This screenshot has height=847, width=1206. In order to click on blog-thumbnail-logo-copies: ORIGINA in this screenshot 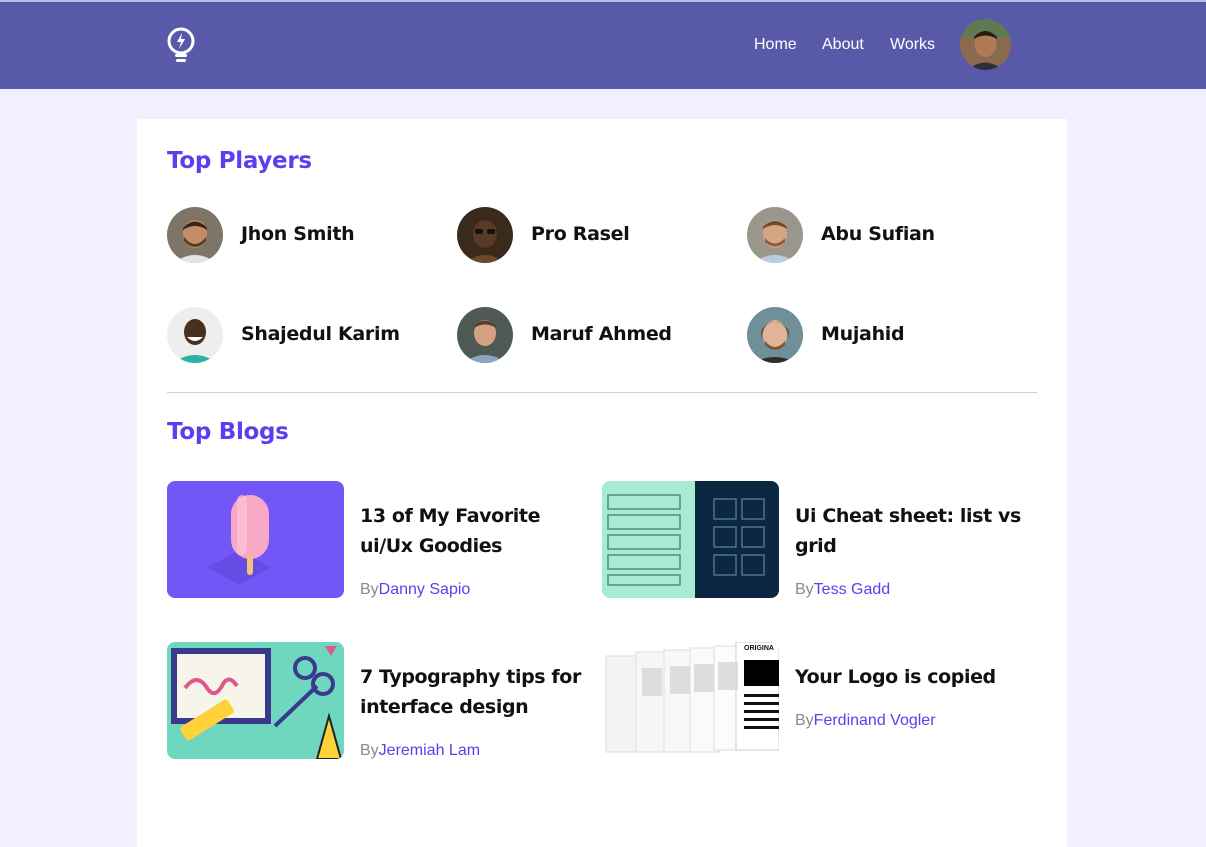, I will do `click(690, 700)`.